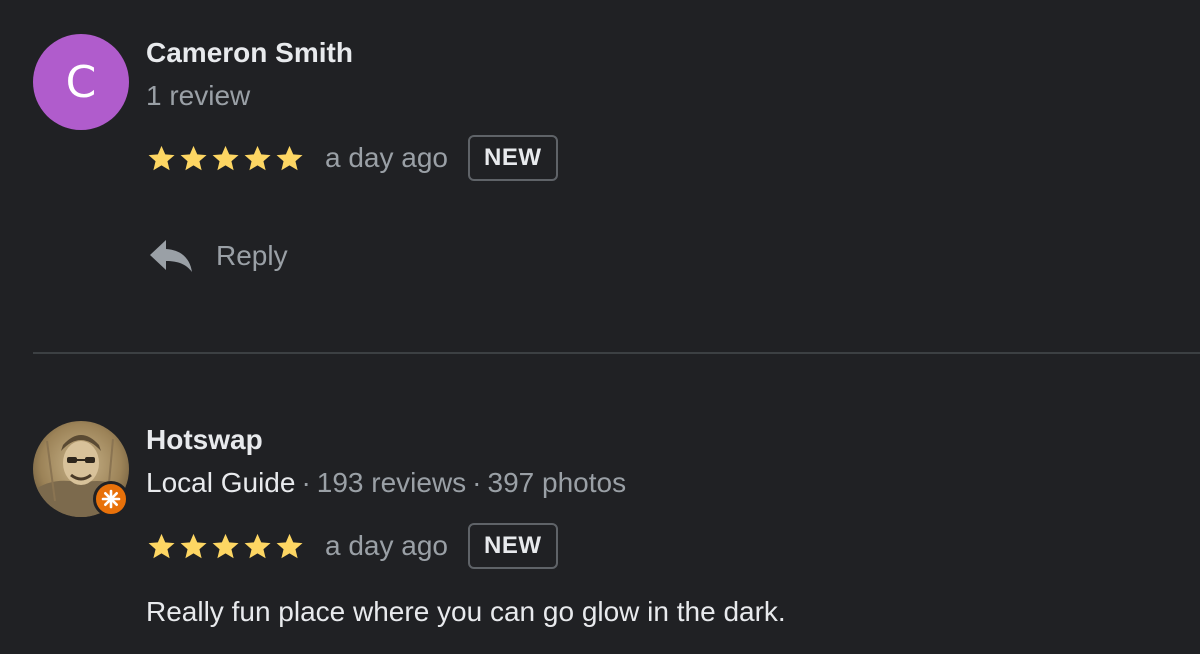  What do you see at coordinates (252, 255) in the screenshot?
I see `reply-label: Reply` at bounding box center [252, 255].